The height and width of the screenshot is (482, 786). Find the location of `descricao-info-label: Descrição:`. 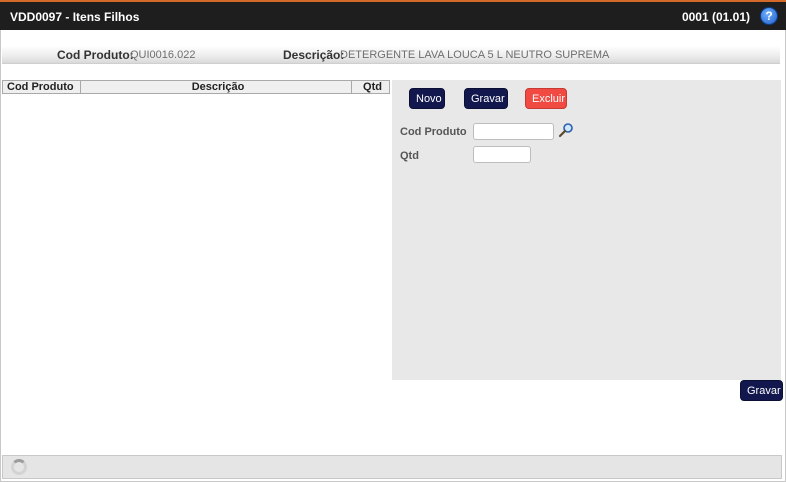

descricao-info-label: Descrição: is located at coordinates (314, 55).